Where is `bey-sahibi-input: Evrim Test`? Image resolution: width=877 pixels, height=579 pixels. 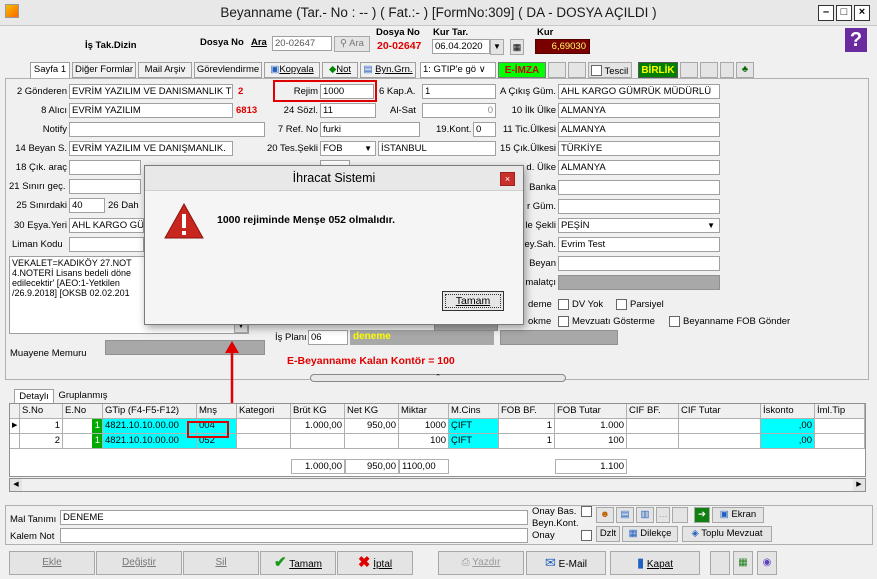 bey-sahibi-input: Evrim Test is located at coordinates (639, 244).